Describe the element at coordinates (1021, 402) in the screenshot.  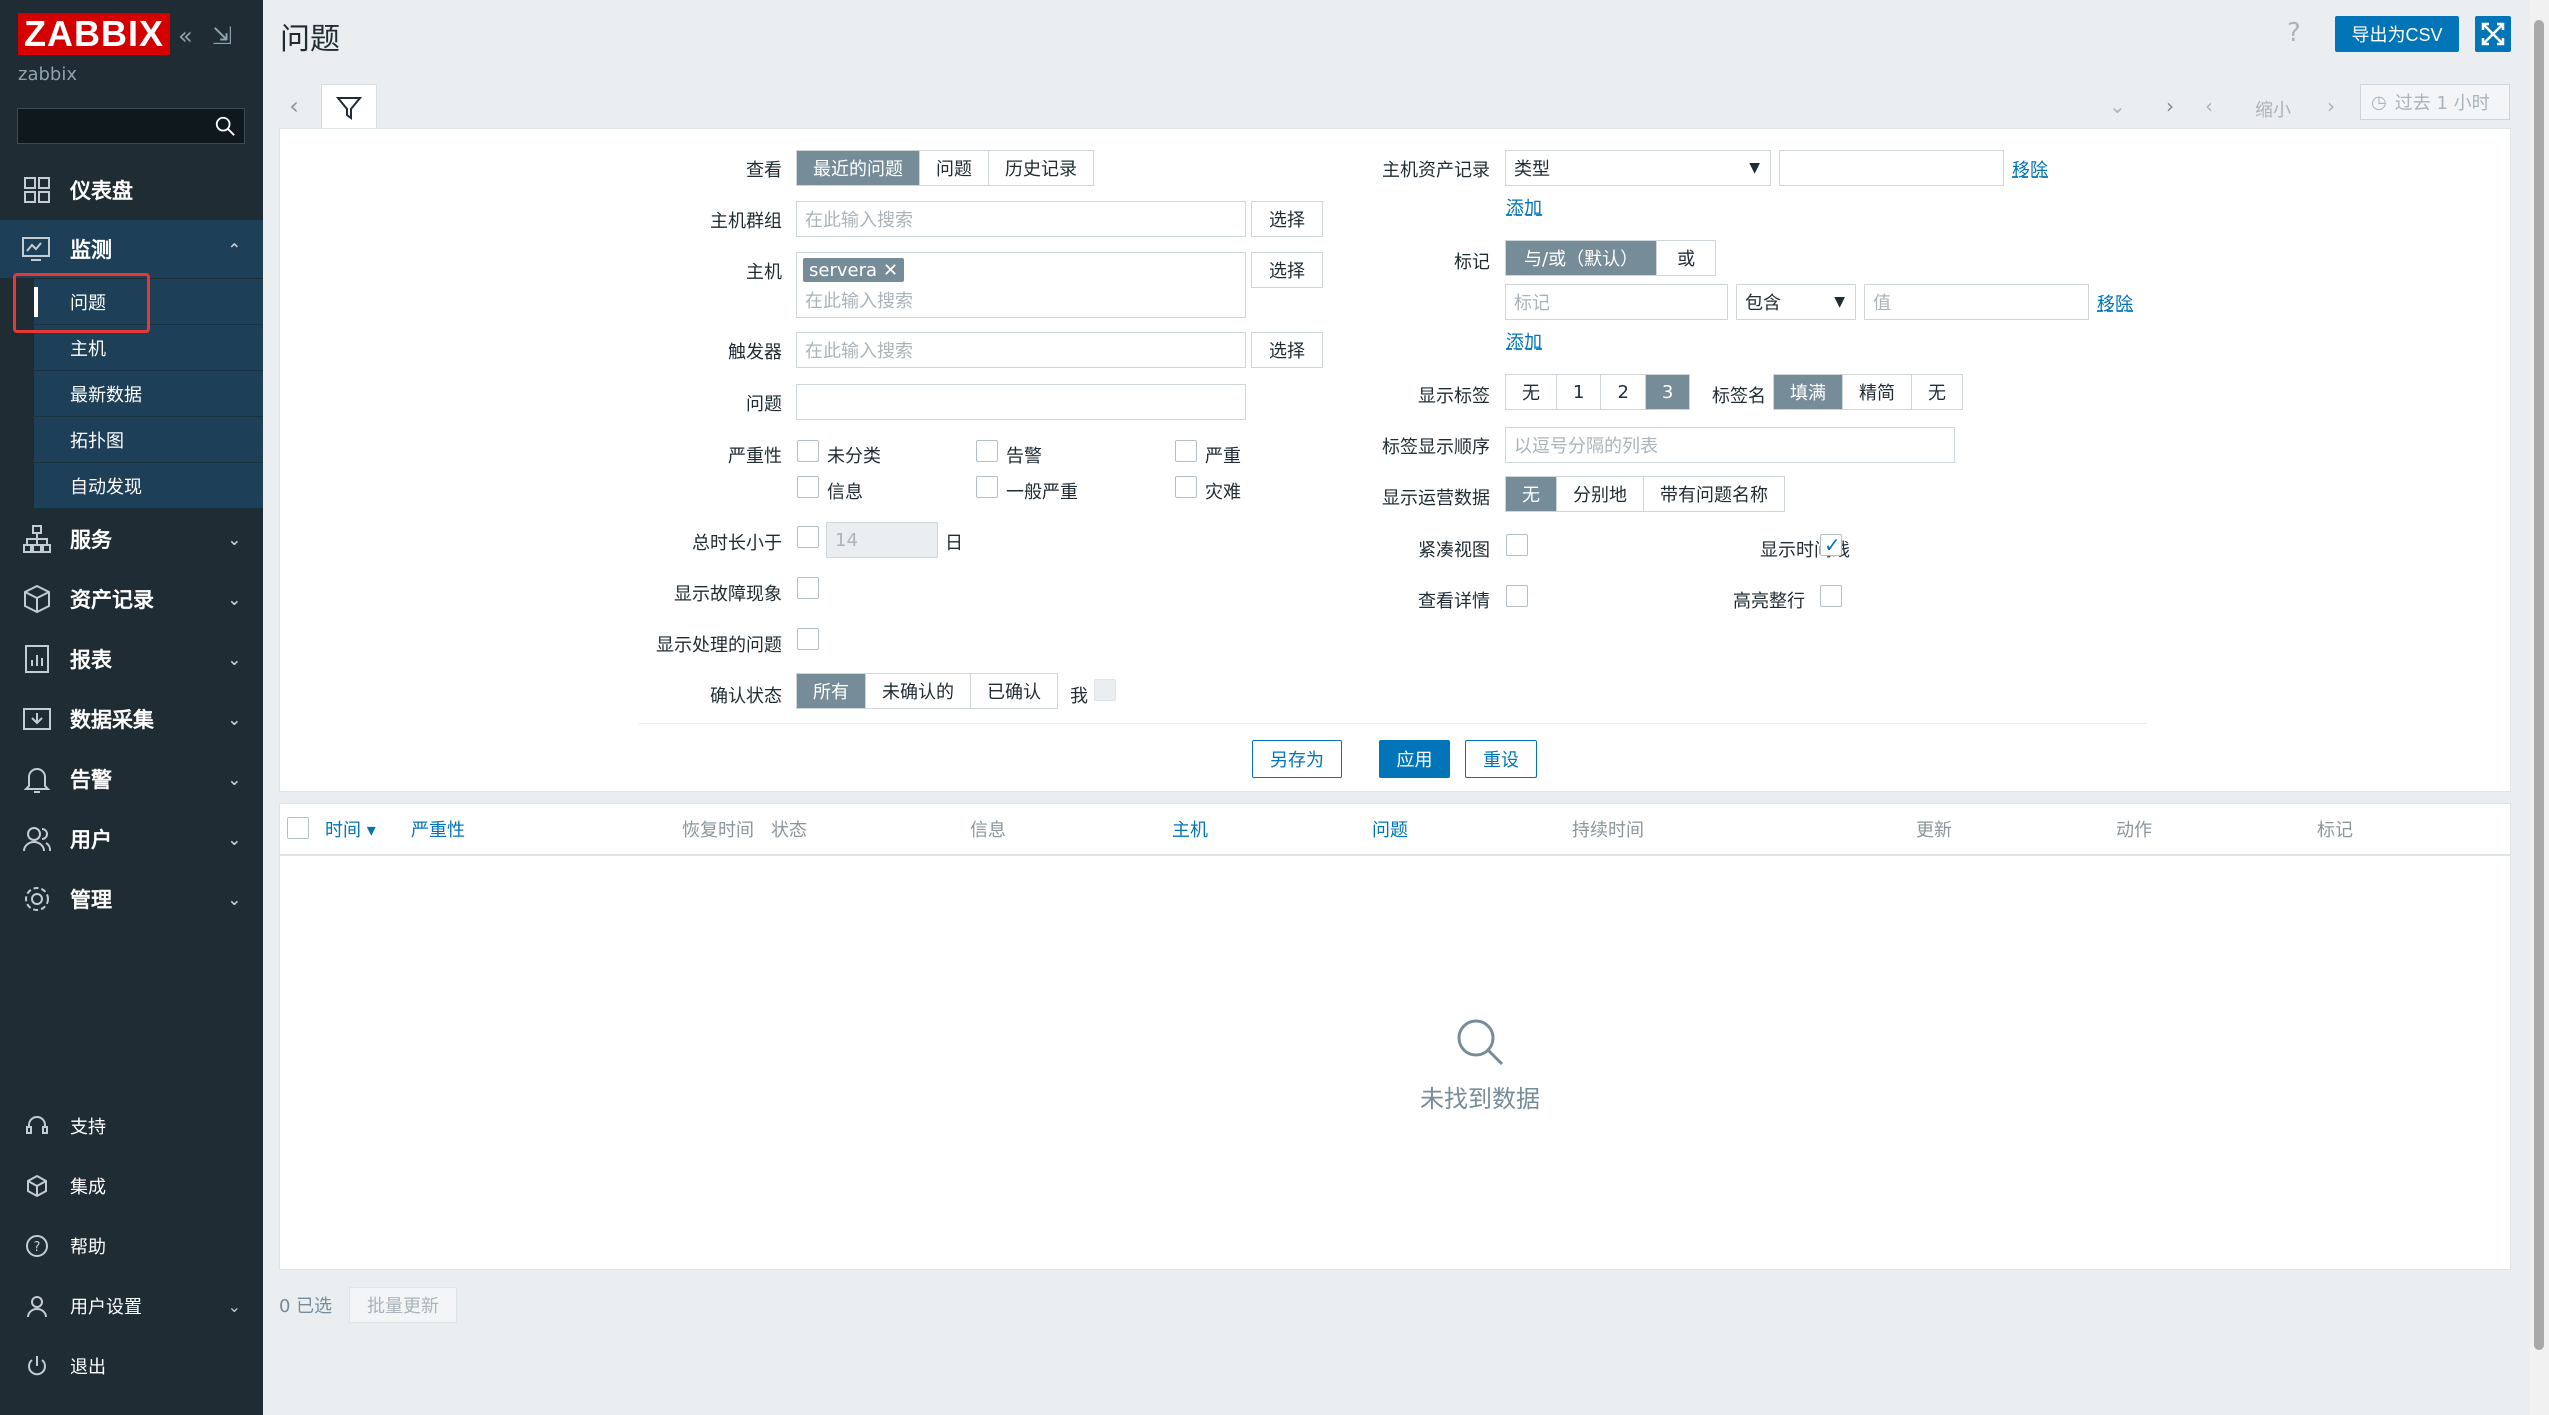
I see `problem-input` at that location.